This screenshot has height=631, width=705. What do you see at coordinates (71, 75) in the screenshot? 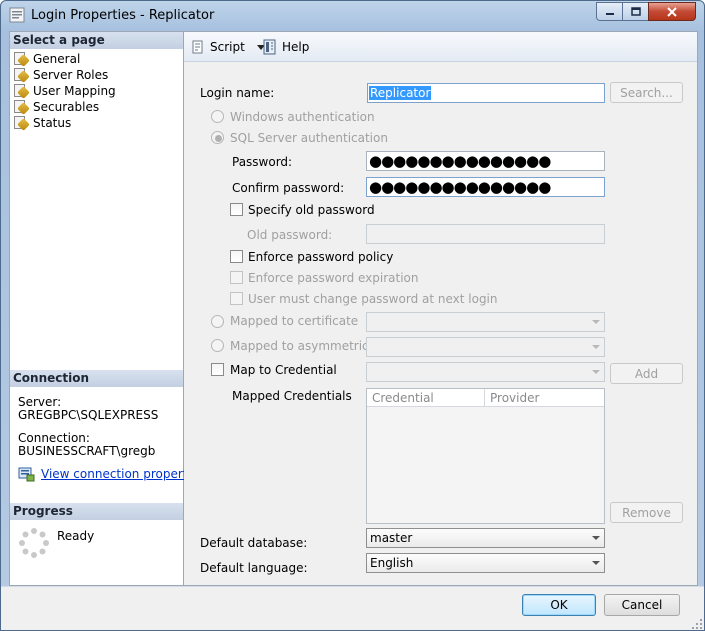
I see `page-label: Server Roles` at bounding box center [71, 75].